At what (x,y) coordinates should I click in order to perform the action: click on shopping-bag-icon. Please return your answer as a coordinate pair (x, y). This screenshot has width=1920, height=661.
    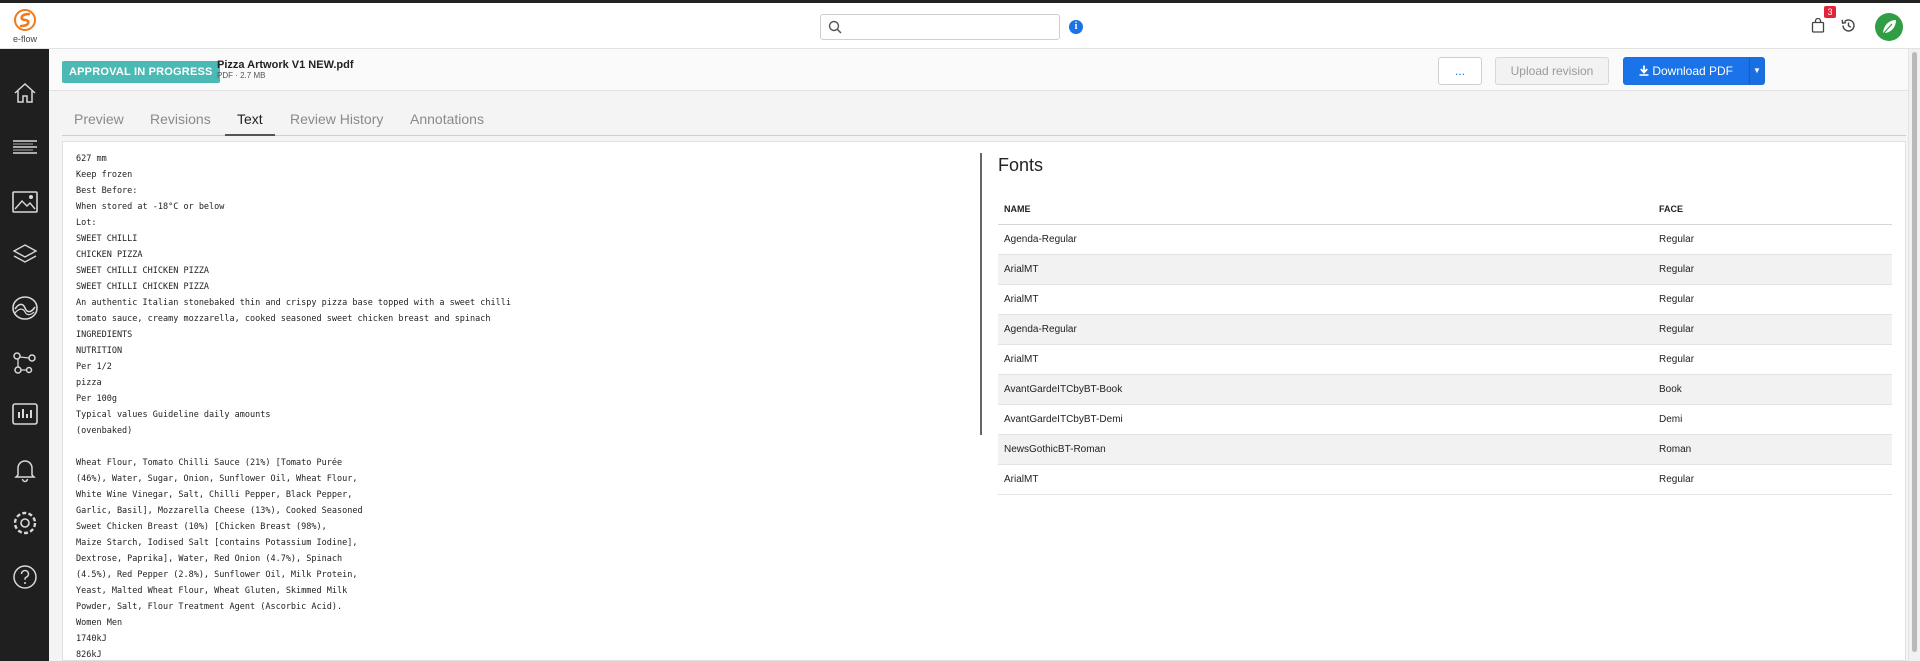
    Looking at the image, I should click on (1818, 25).